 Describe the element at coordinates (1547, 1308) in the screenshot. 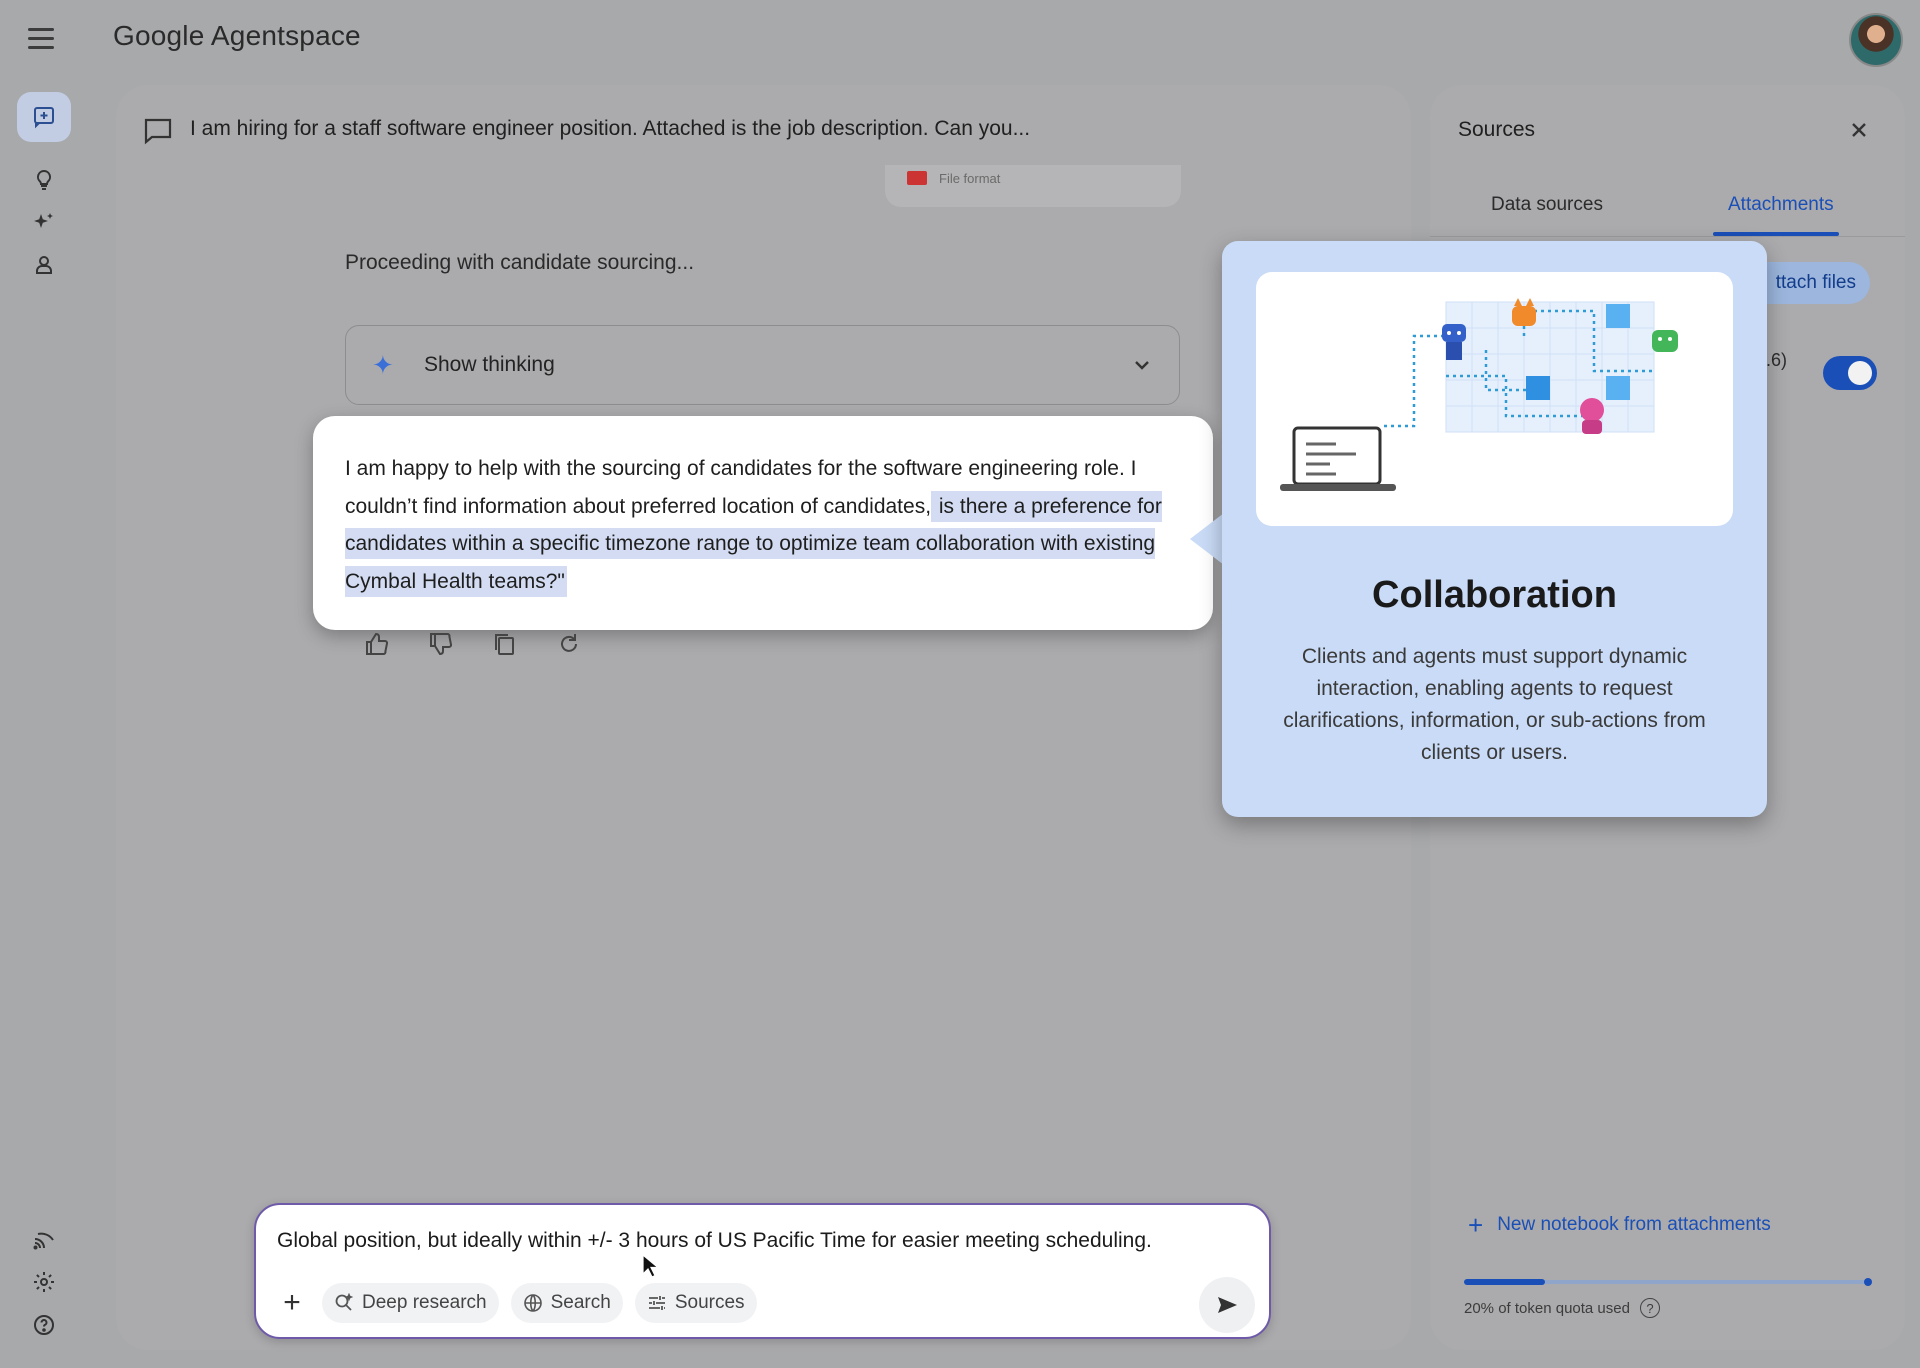

I see `token-quota-text: 20% of token quota used` at that location.